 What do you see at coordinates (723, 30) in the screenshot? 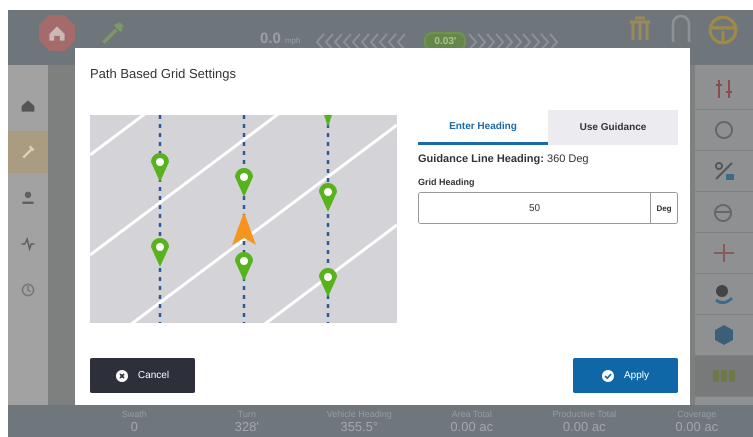
I see `steering-wheel-icon` at bounding box center [723, 30].